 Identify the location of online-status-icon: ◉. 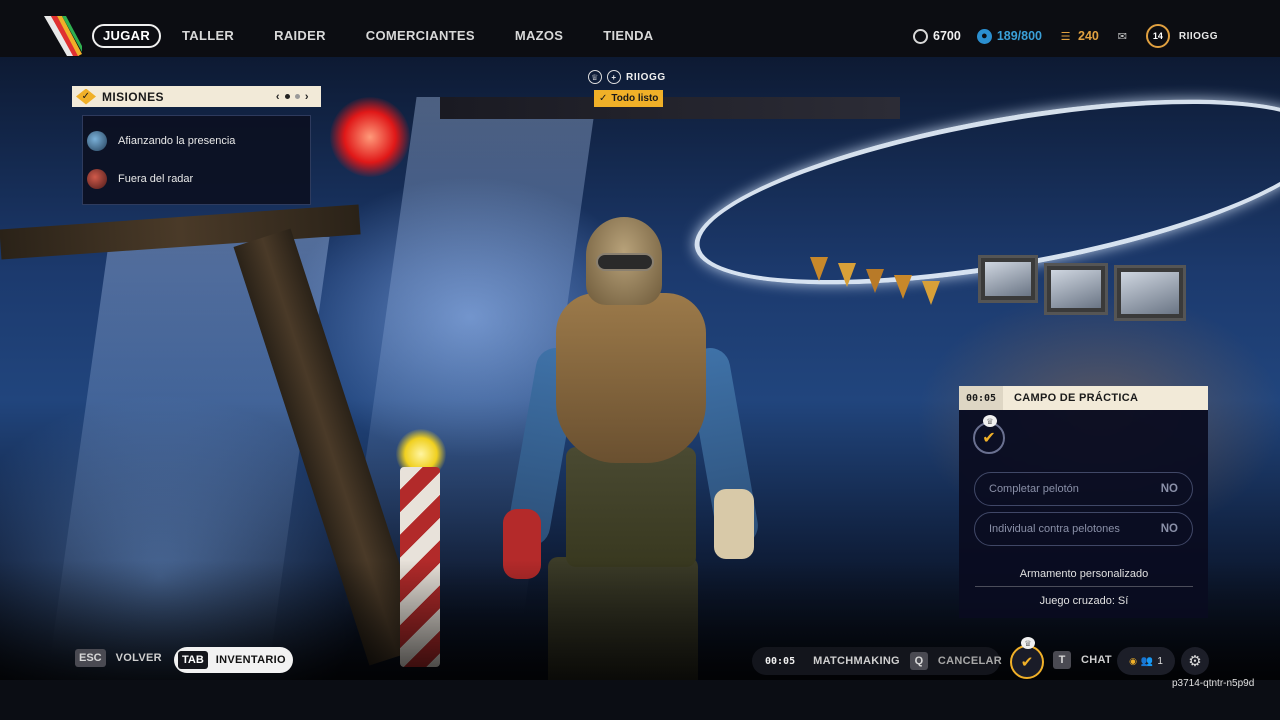
(1133, 660).